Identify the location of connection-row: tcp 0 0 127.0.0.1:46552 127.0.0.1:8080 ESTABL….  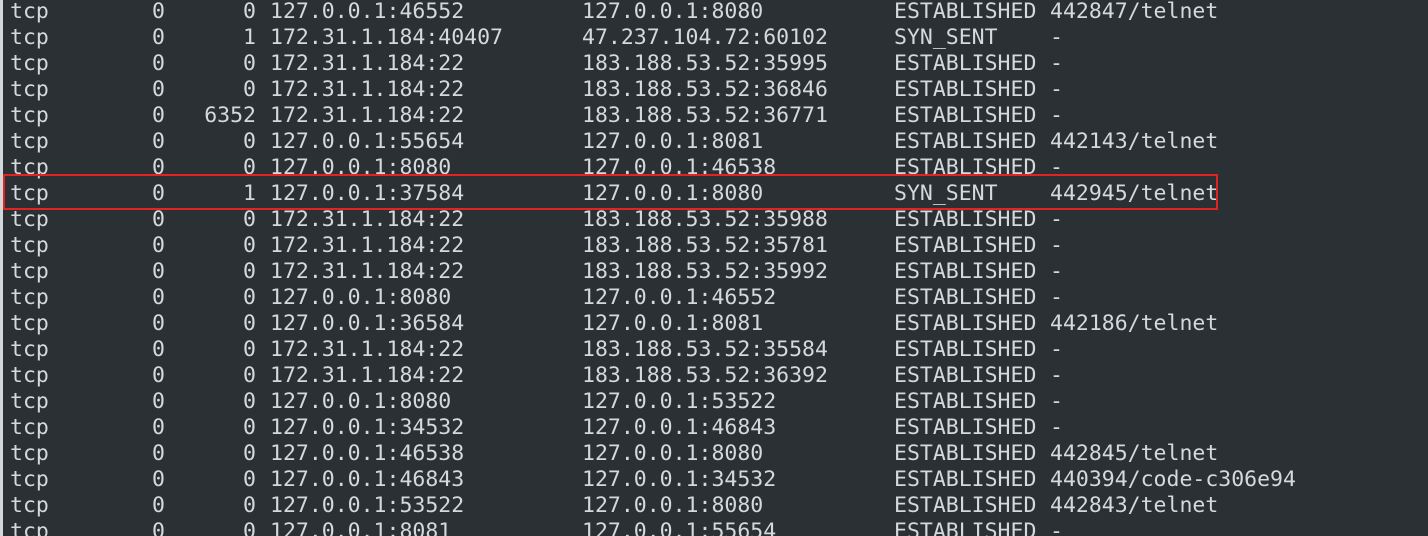
(714, 12).